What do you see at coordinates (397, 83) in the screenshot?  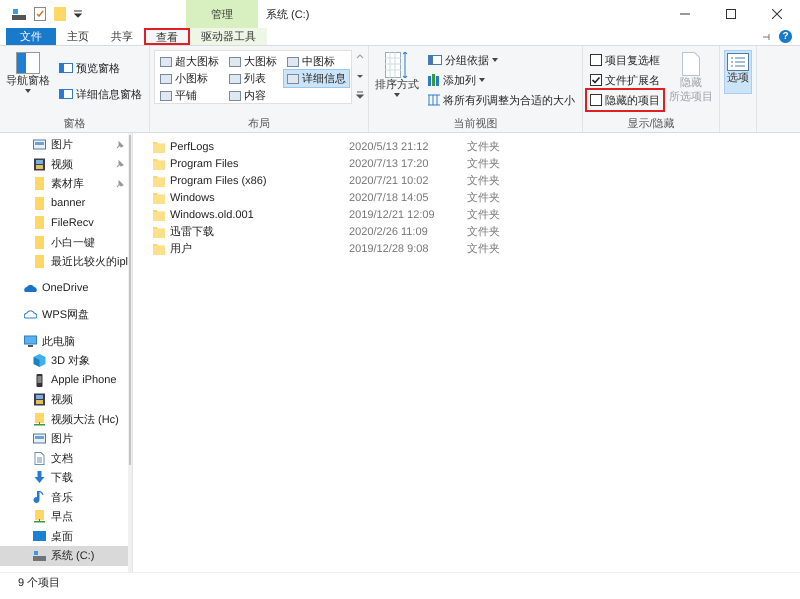 I see `sort-button: 排序方式` at bounding box center [397, 83].